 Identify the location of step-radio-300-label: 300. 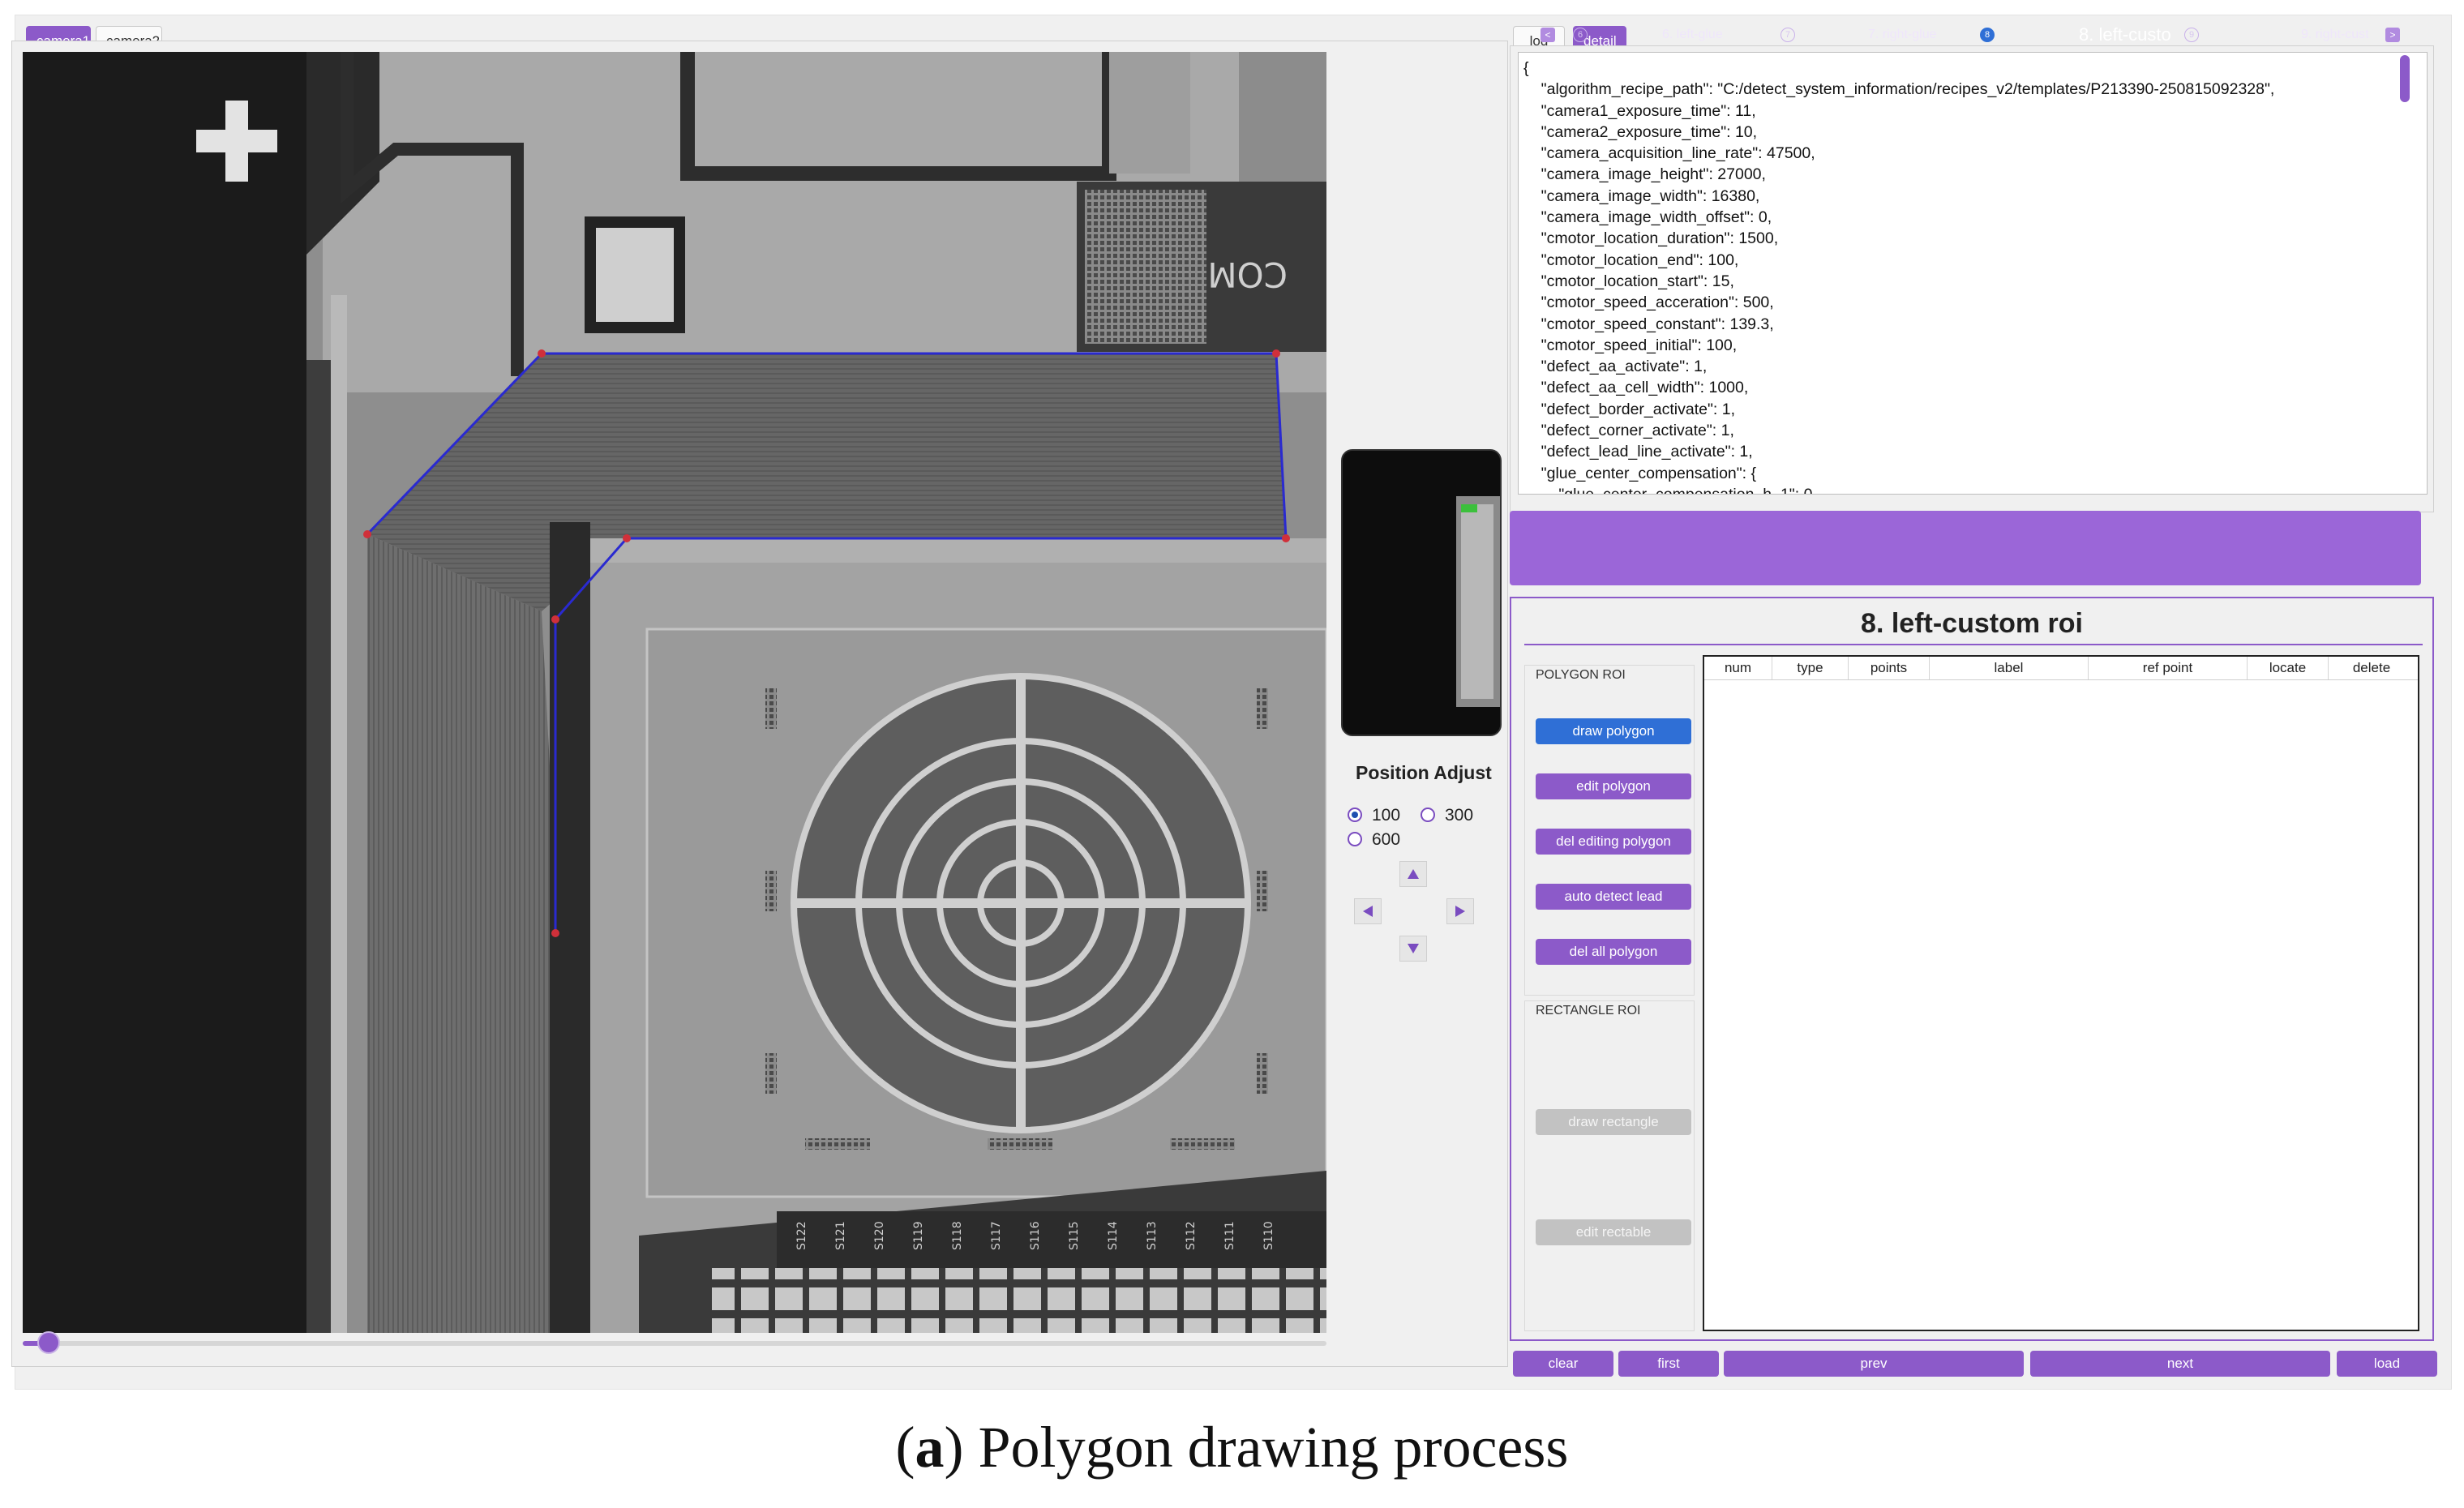
(1459, 815).